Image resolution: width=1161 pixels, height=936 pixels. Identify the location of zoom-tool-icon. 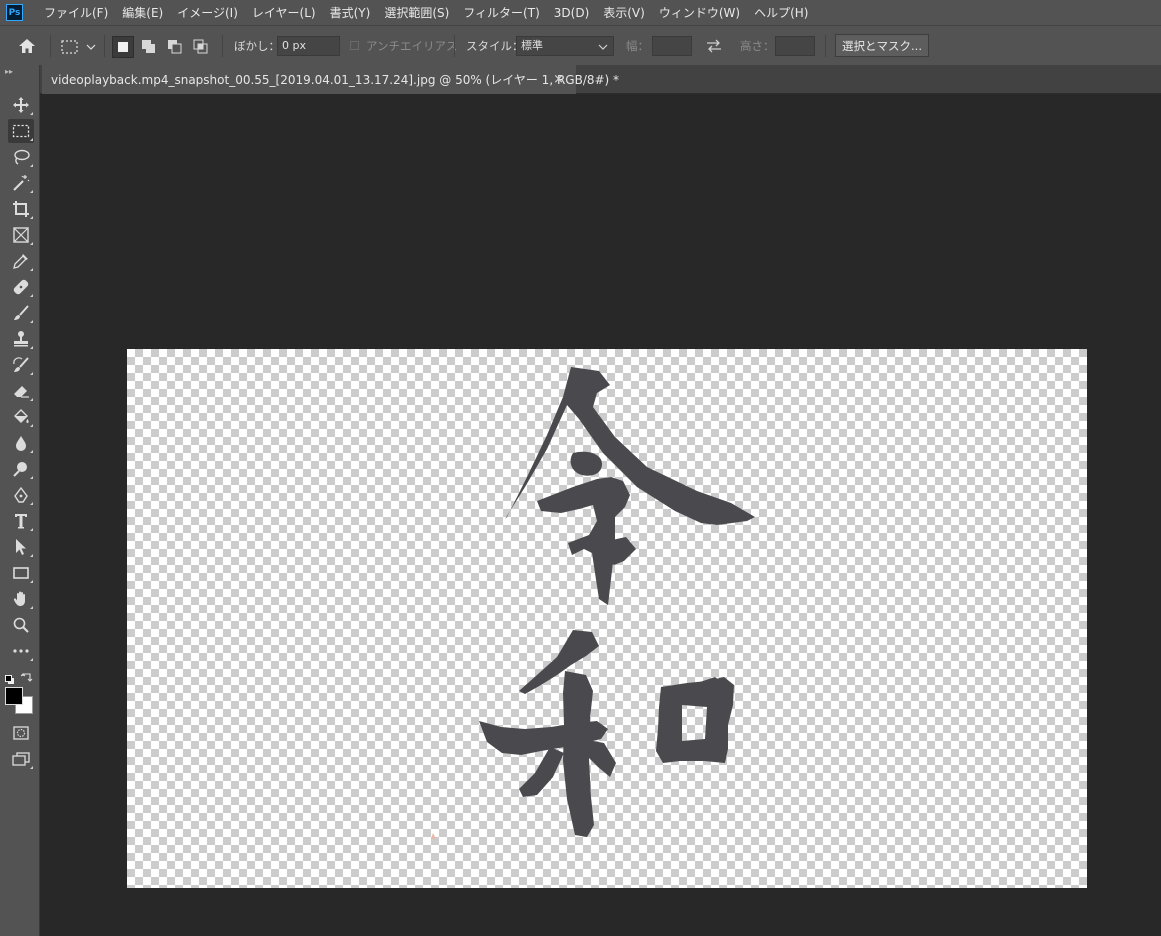
(21, 625).